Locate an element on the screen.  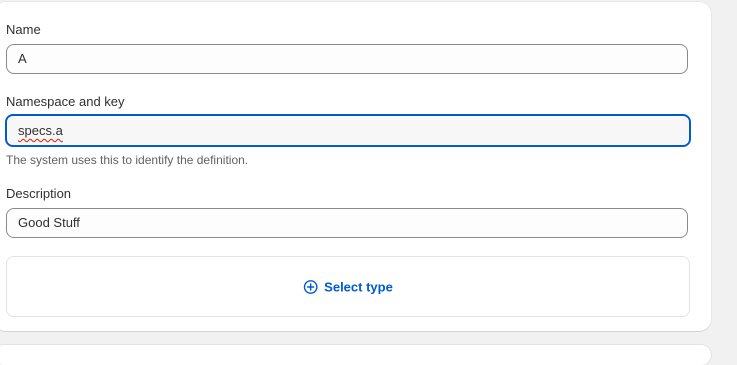
next-card is located at coordinates (355, 355).